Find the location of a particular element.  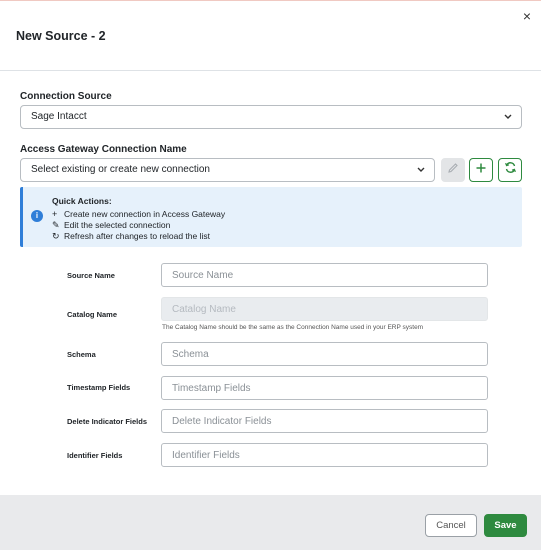

catalog-name-input is located at coordinates (324, 309).